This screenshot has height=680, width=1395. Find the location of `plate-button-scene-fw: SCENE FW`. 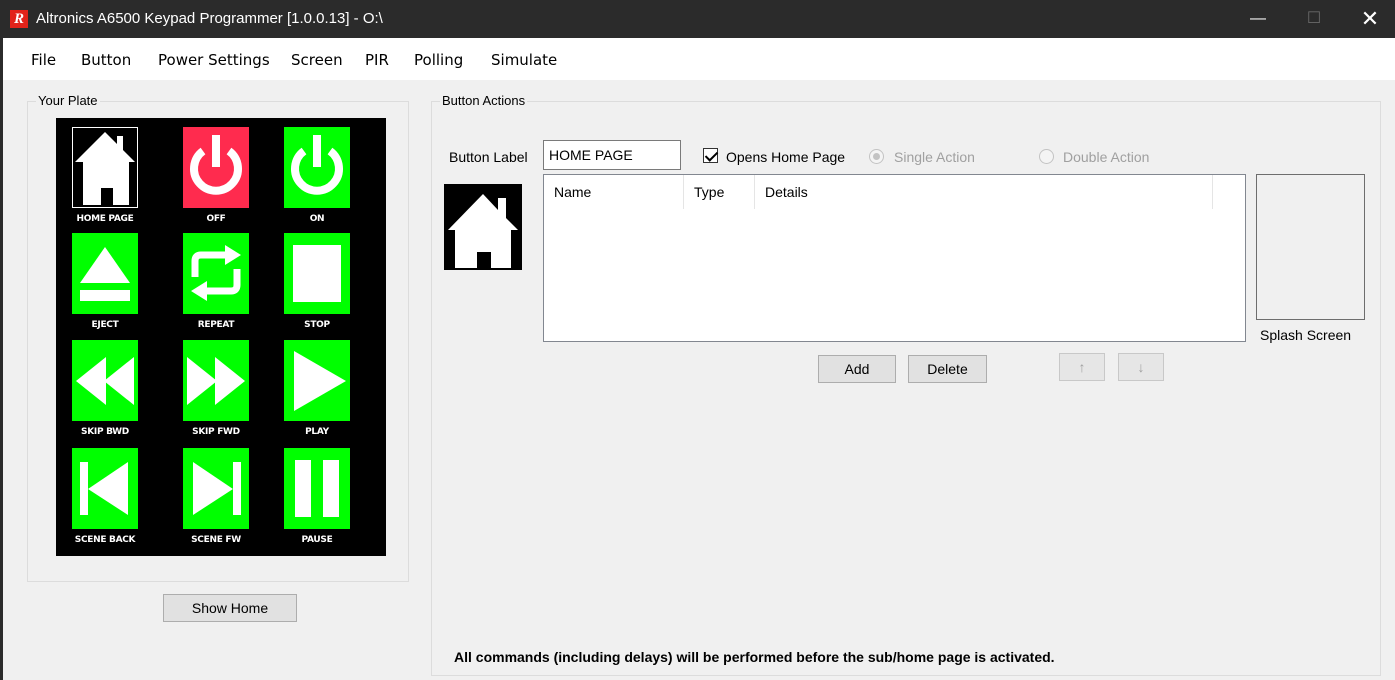

plate-button-scene-fw: SCENE FW is located at coordinates (216, 496).